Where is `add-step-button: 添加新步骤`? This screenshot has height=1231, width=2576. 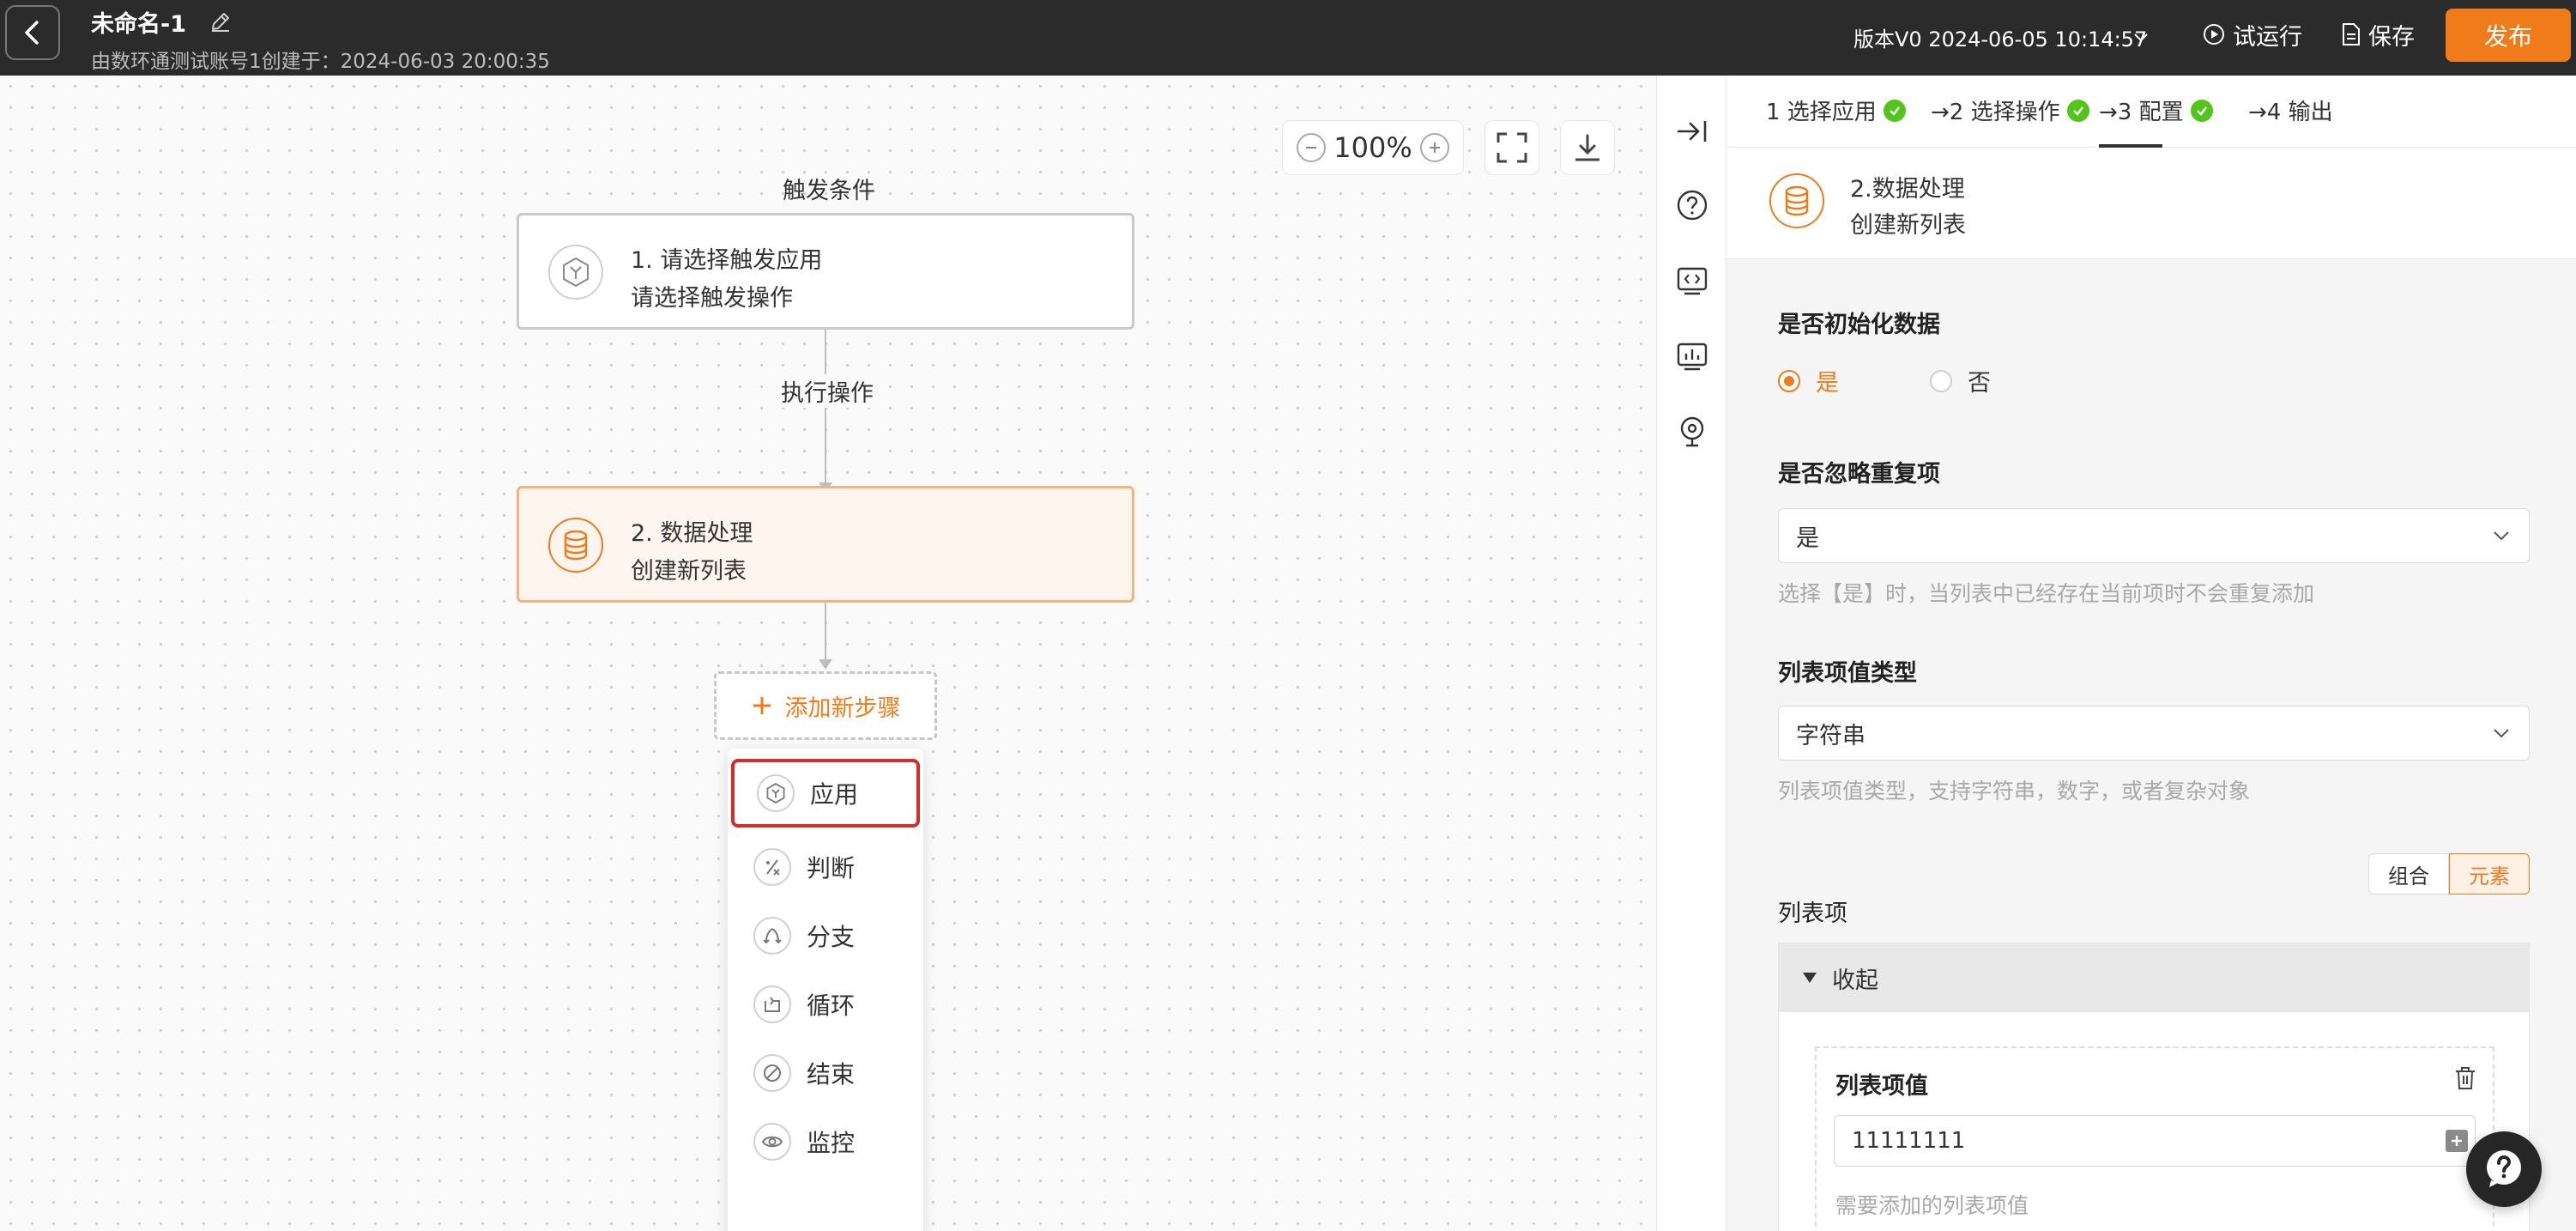
add-step-button: 添加新步骤 is located at coordinates (825, 705).